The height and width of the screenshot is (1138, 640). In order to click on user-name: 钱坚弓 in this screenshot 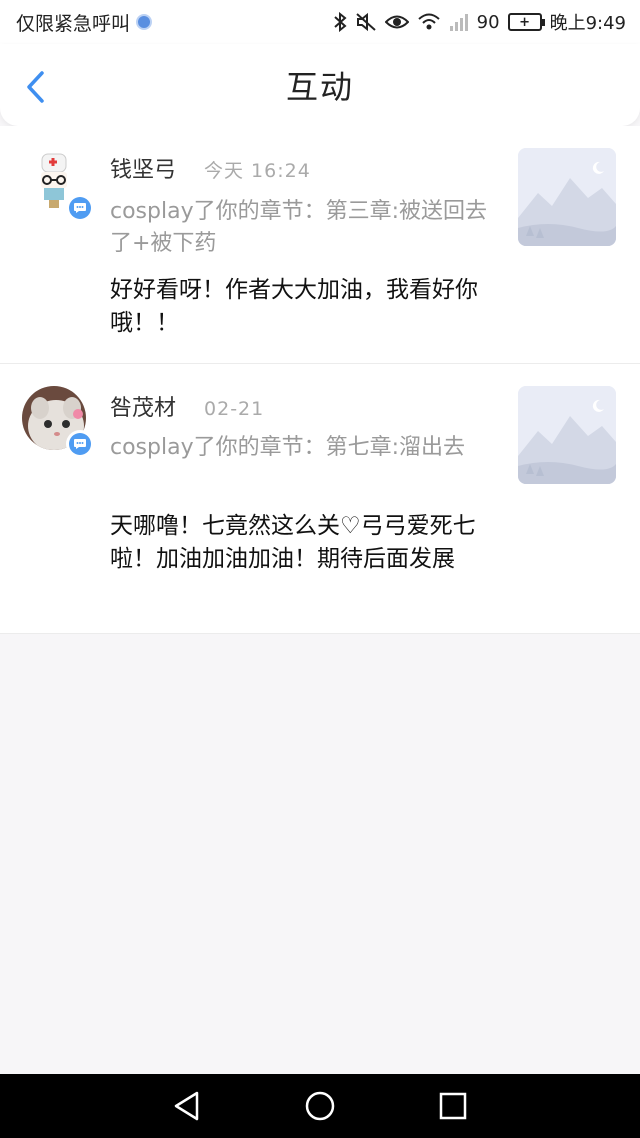, I will do `click(143, 168)`.